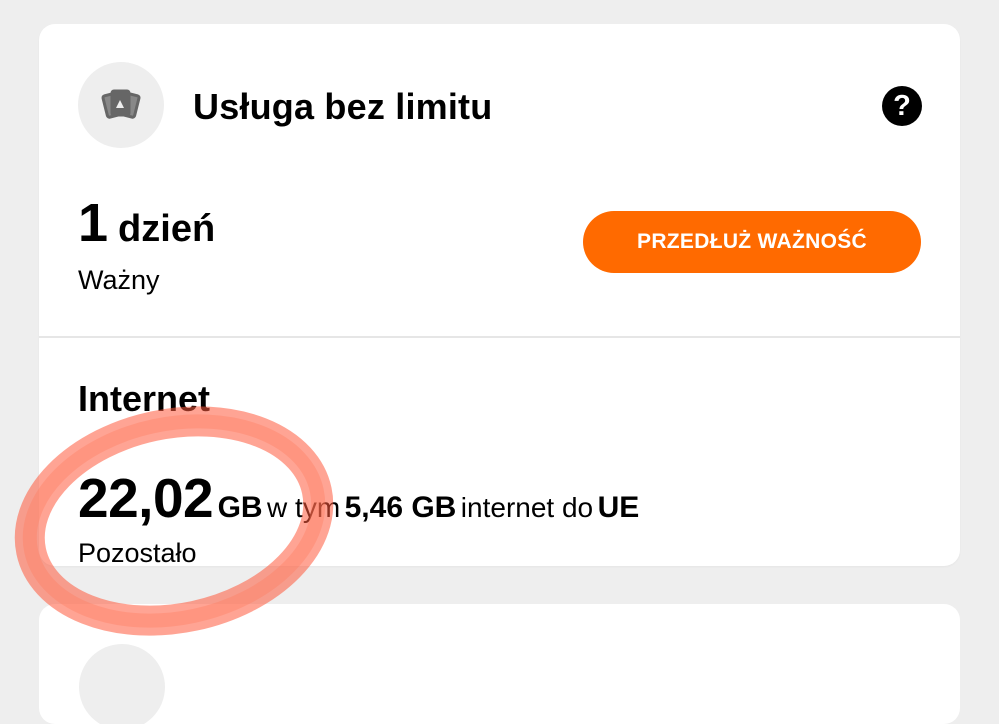 This screenshot has height=724, width=999. I want to click on validity-period: 1 dzień, so click(146, 223).